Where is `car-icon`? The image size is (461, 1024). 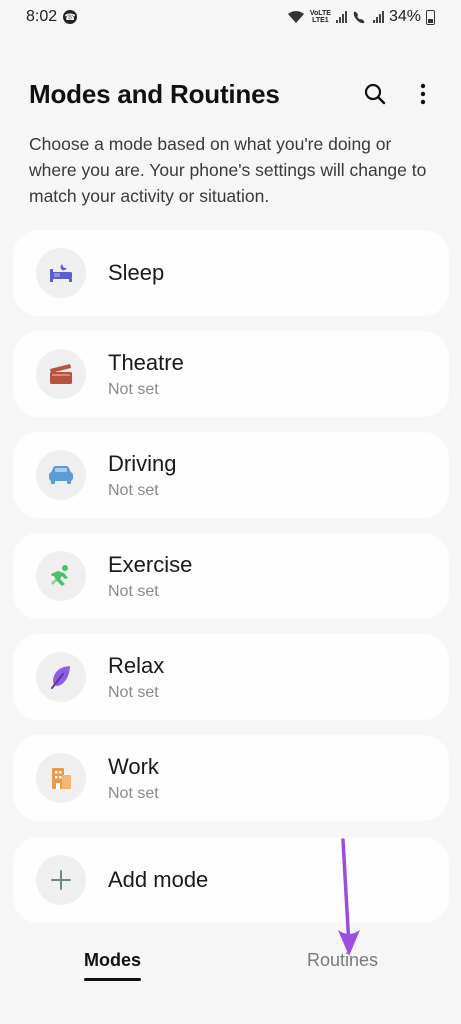 car-icon is located at coordinates (61, 475).